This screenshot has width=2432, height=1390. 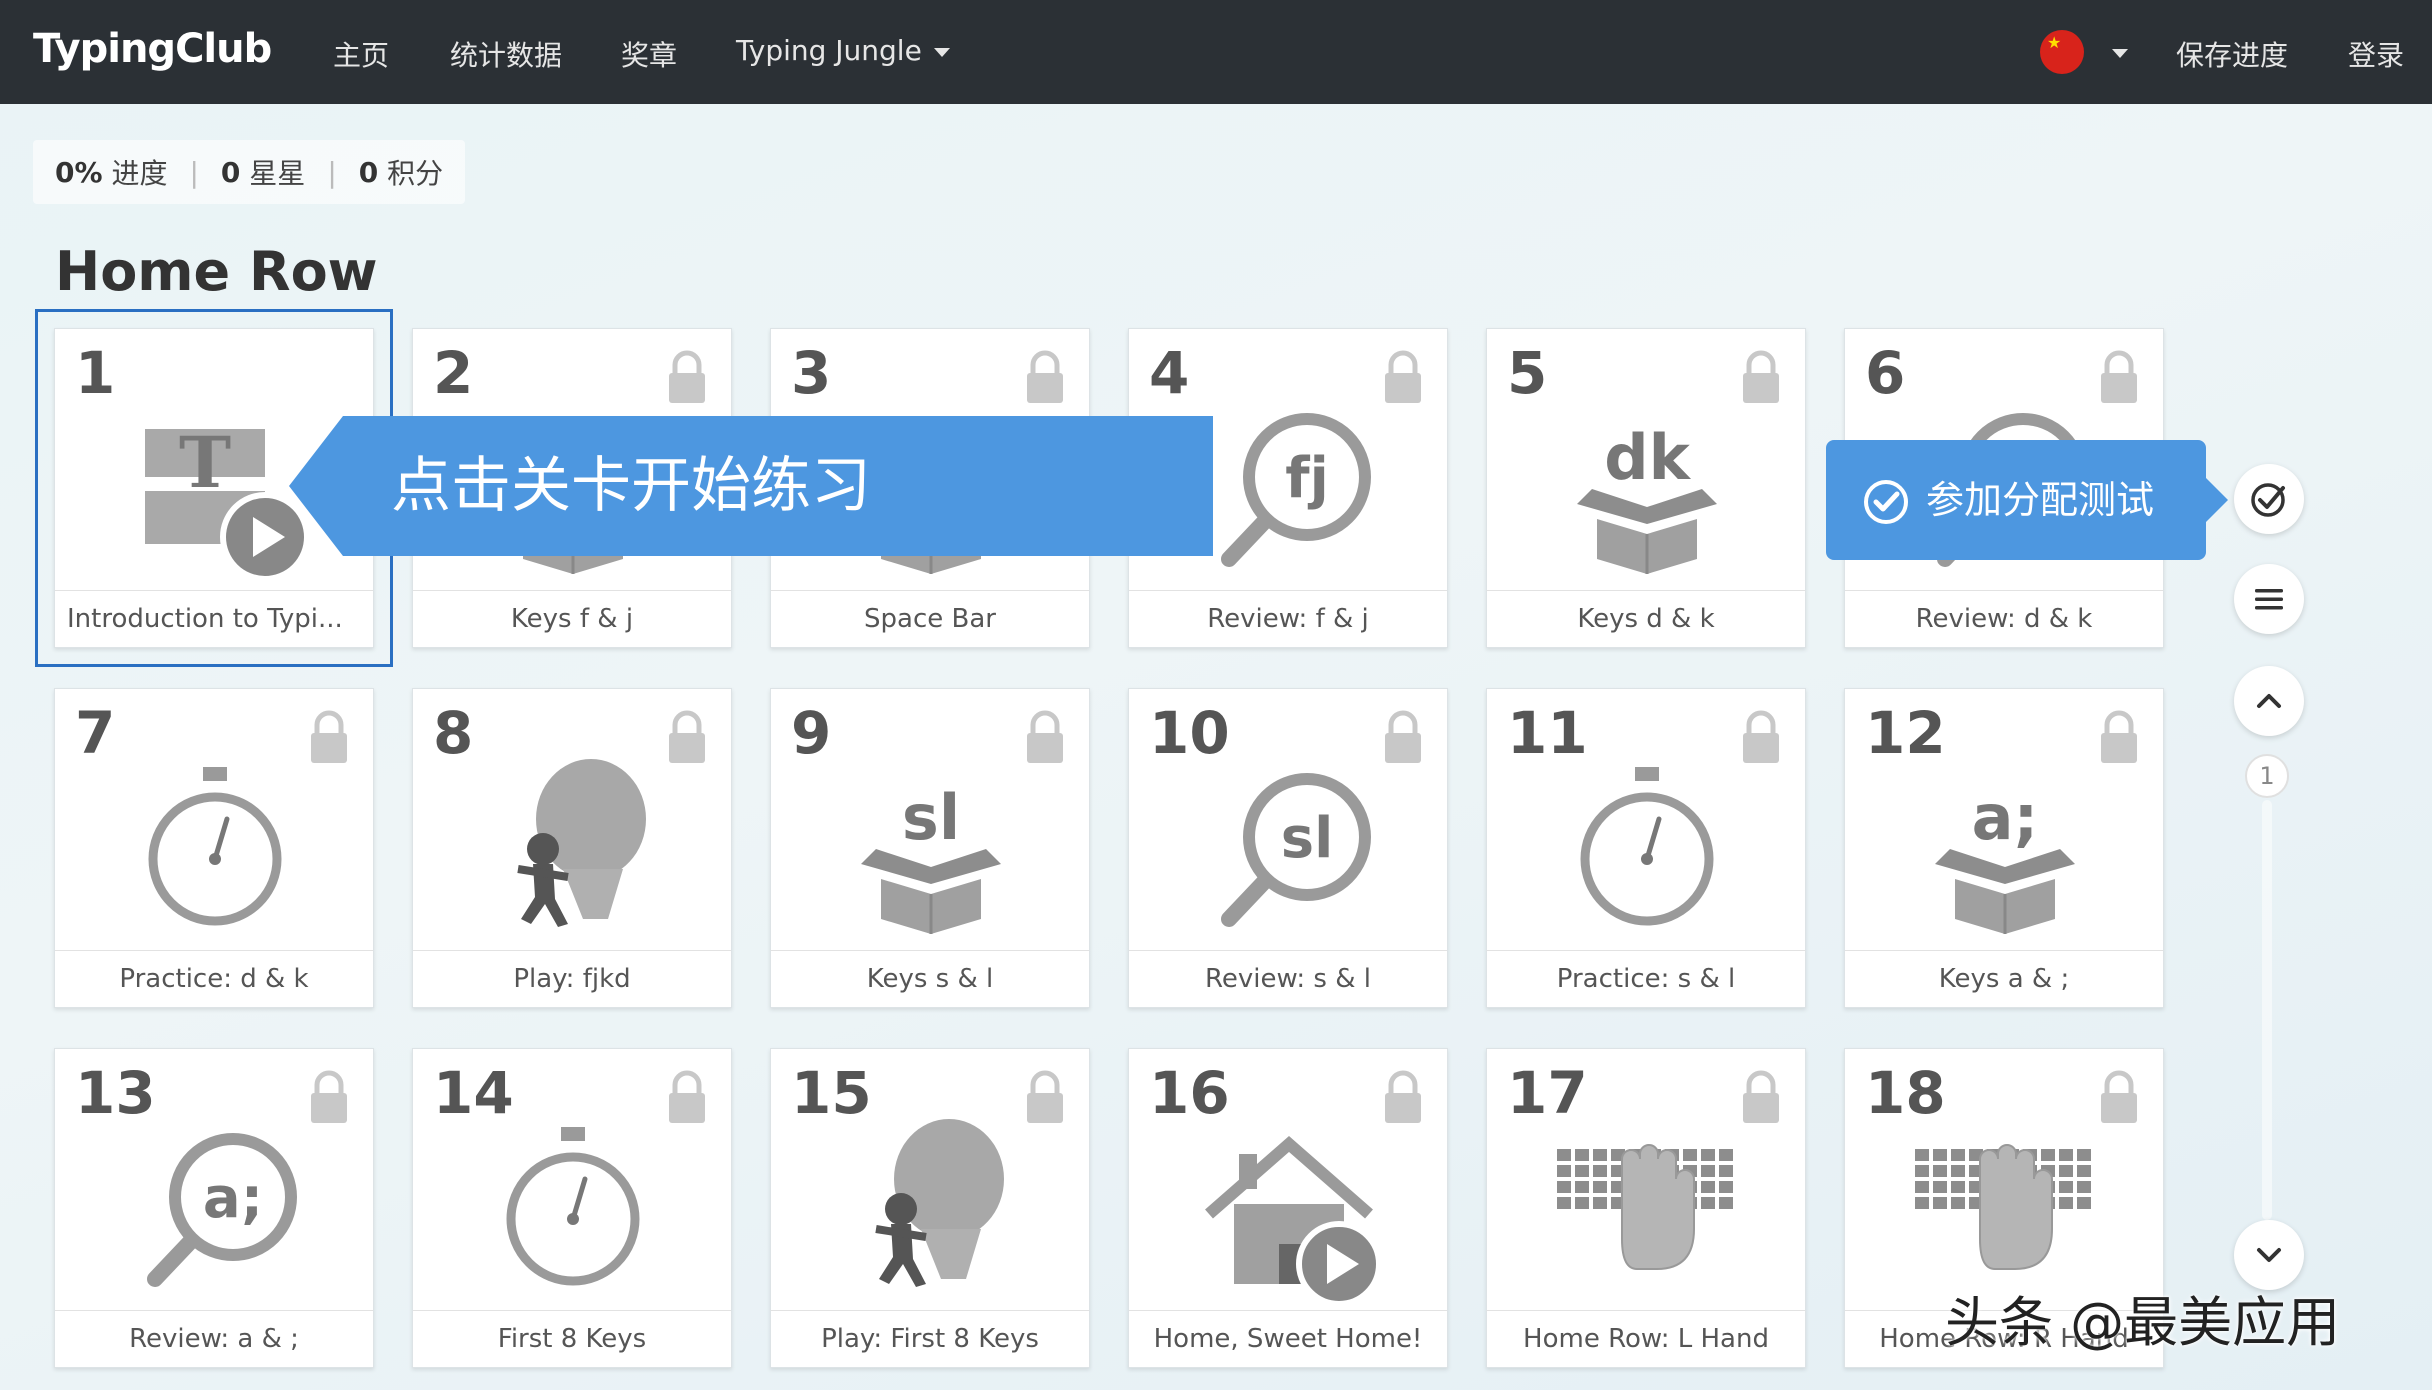 I want to click on lesson-number: 5, so click(x=1527, y=373).